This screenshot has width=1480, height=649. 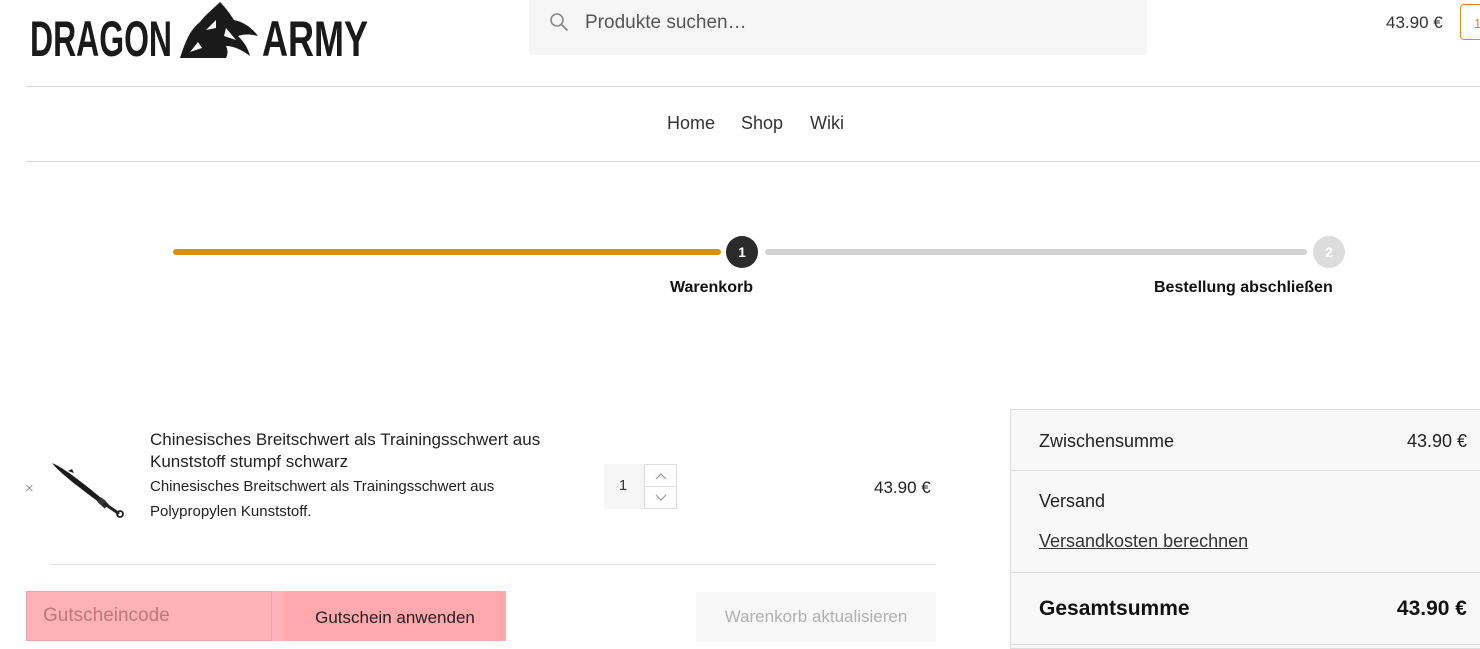 I want to click on remove-item-button: ×, so click(x=29, y=488).